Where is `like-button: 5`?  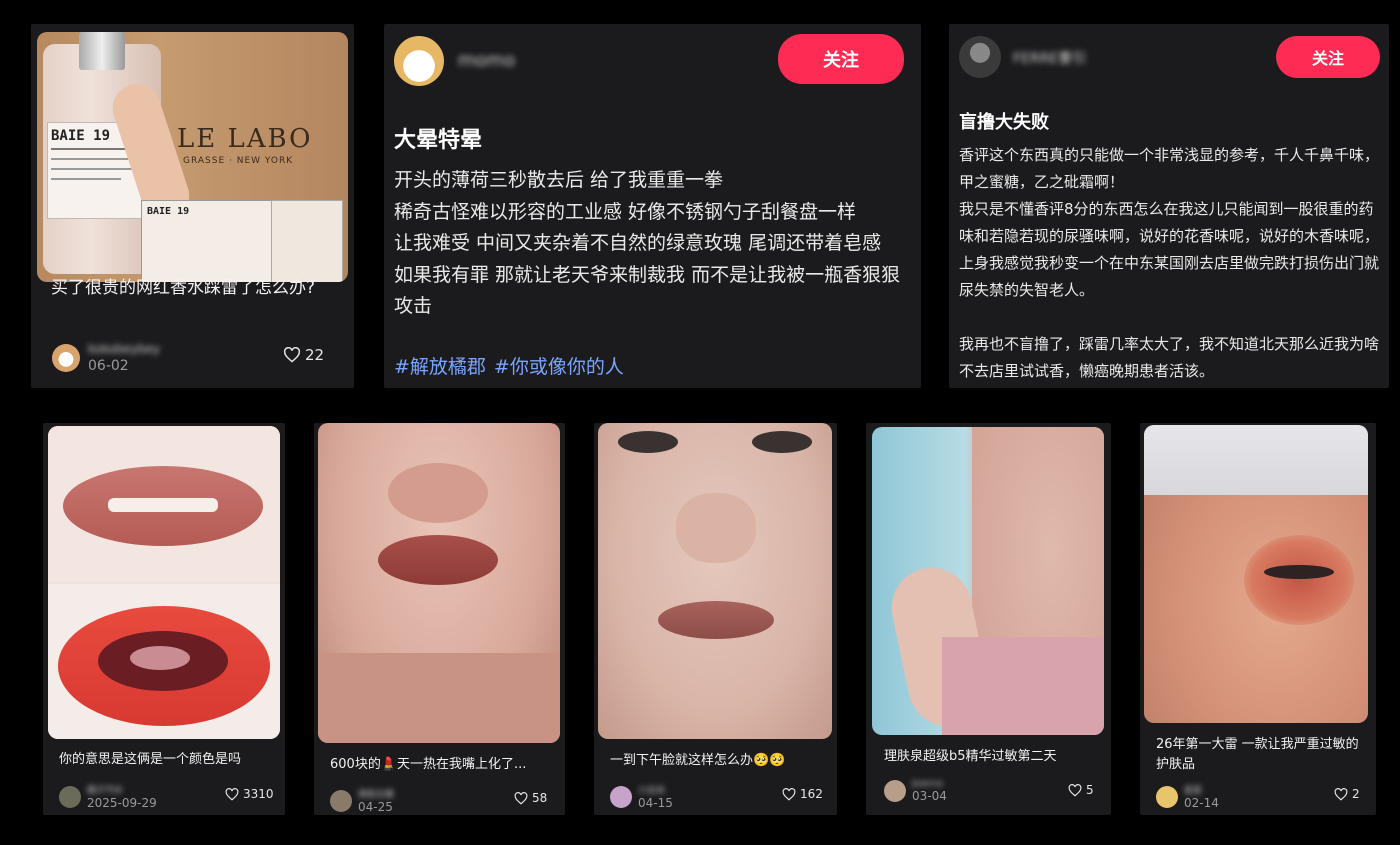 like-button: 5 is located at coordinates (1081, 790).